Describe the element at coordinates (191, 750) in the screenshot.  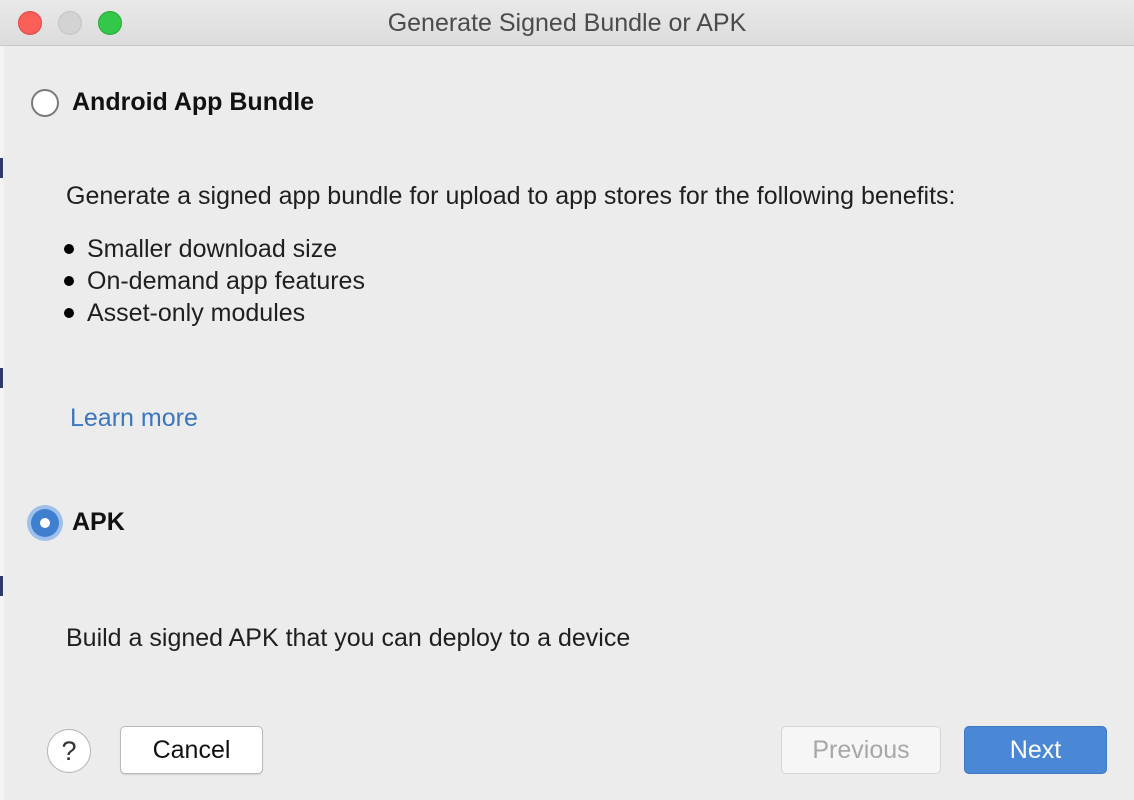
I see `cancel-button: Cancel` at that location.